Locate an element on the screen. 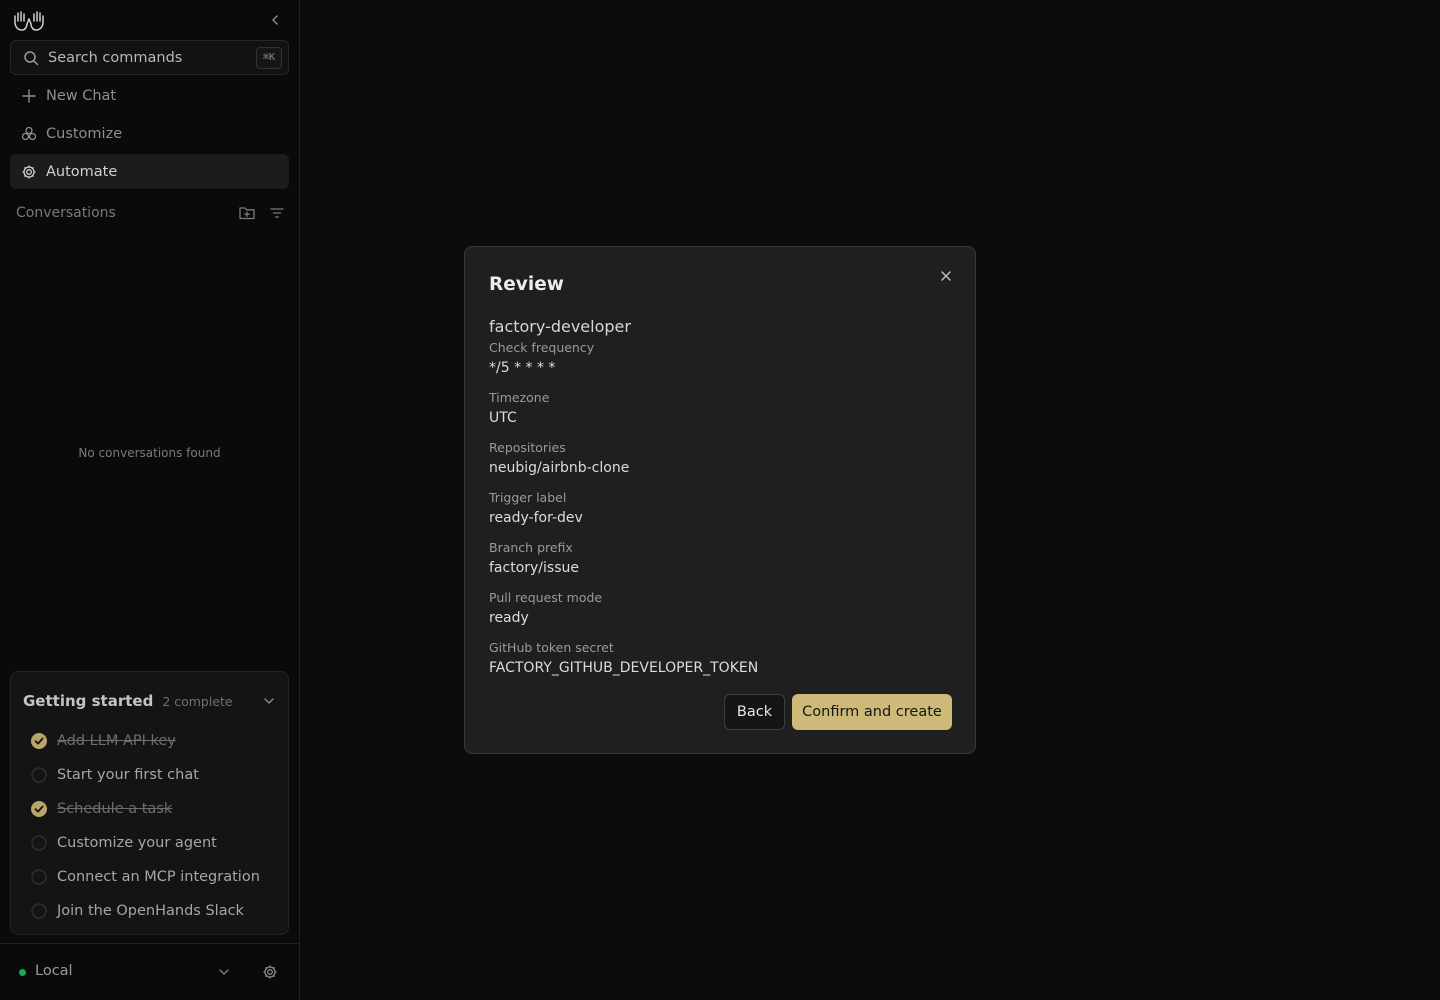  field-value: ready-for-dev is located at coordinates (536, 518).